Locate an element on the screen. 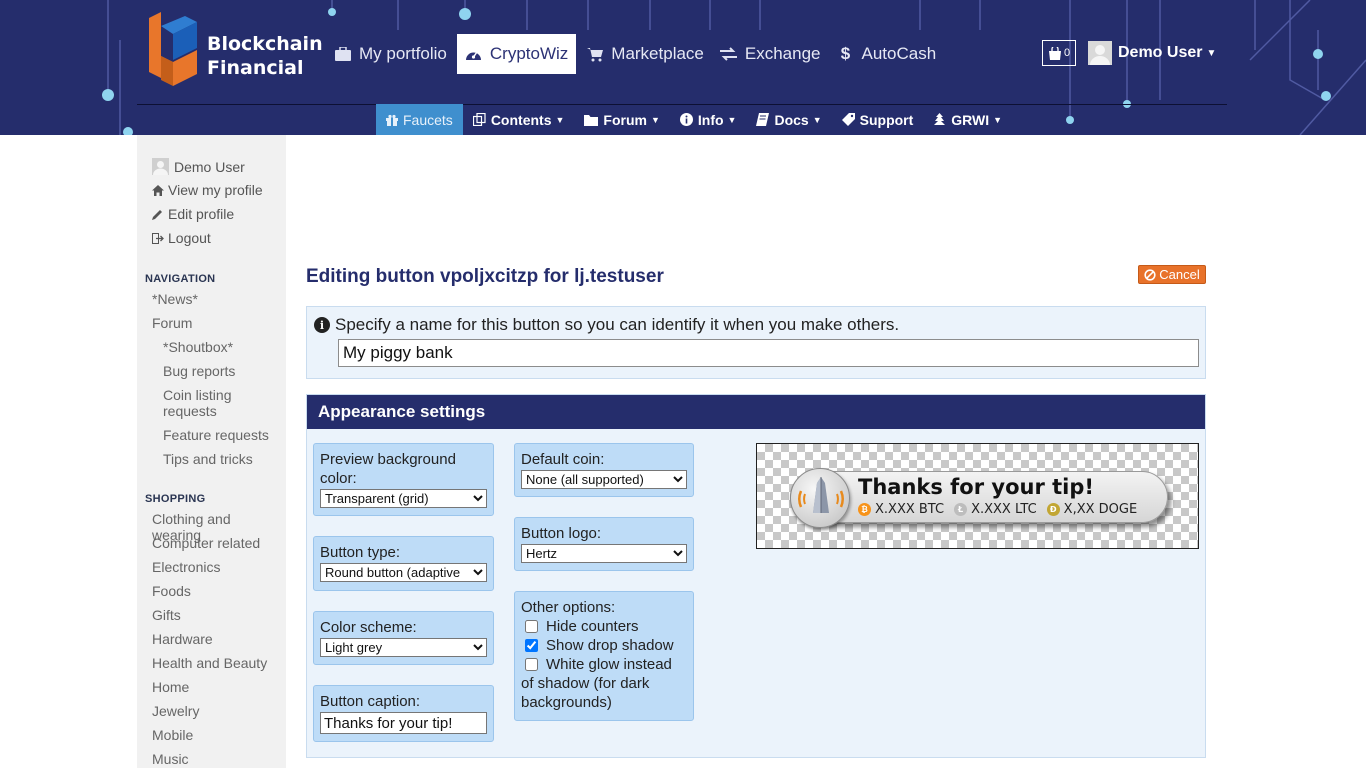 The height and width of the screenshot is (768, 1366). subnav-grwi: GRWI ▼ is located at coordinates (967, 119).